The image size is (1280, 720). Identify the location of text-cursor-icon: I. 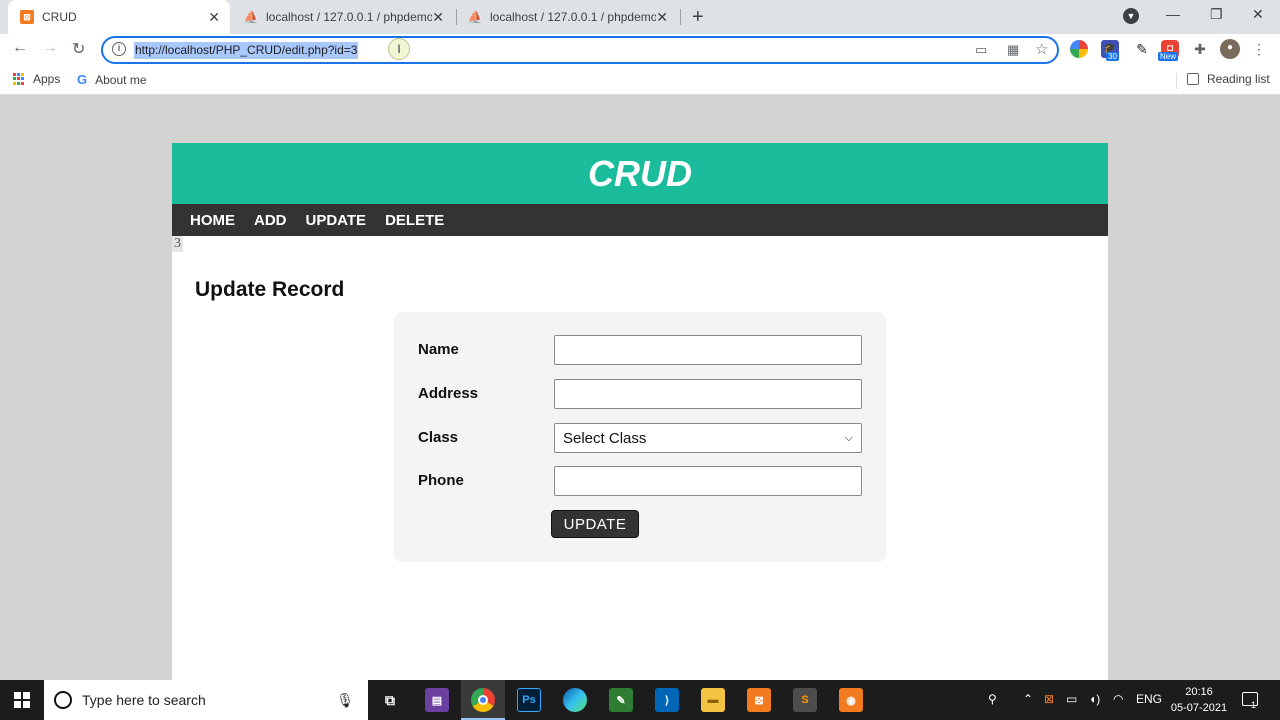
(399, 49).